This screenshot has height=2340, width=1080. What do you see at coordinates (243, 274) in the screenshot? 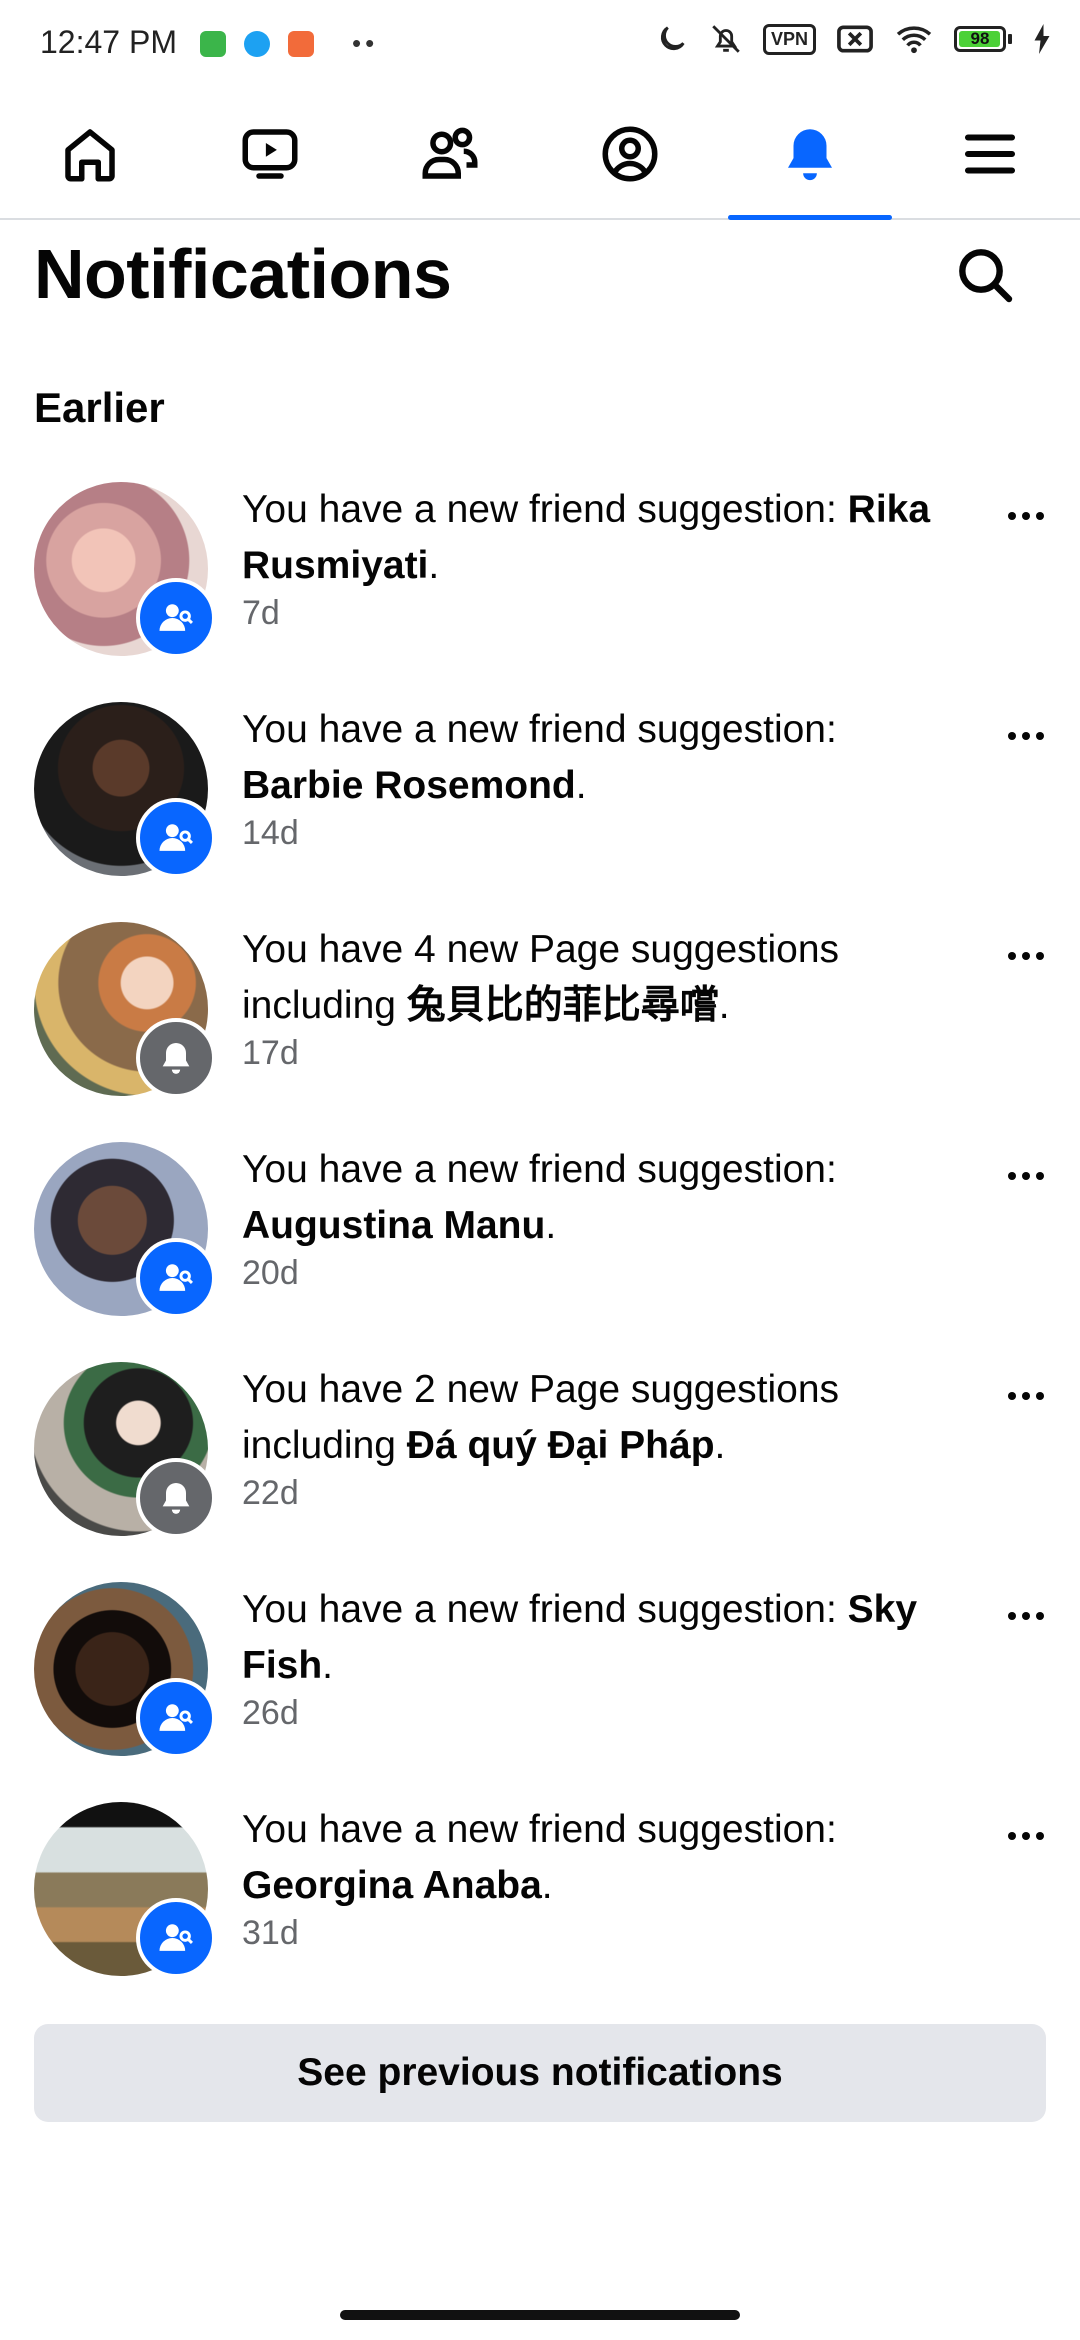
I see `page-title: Notifications` at bounding box center [243, 274].